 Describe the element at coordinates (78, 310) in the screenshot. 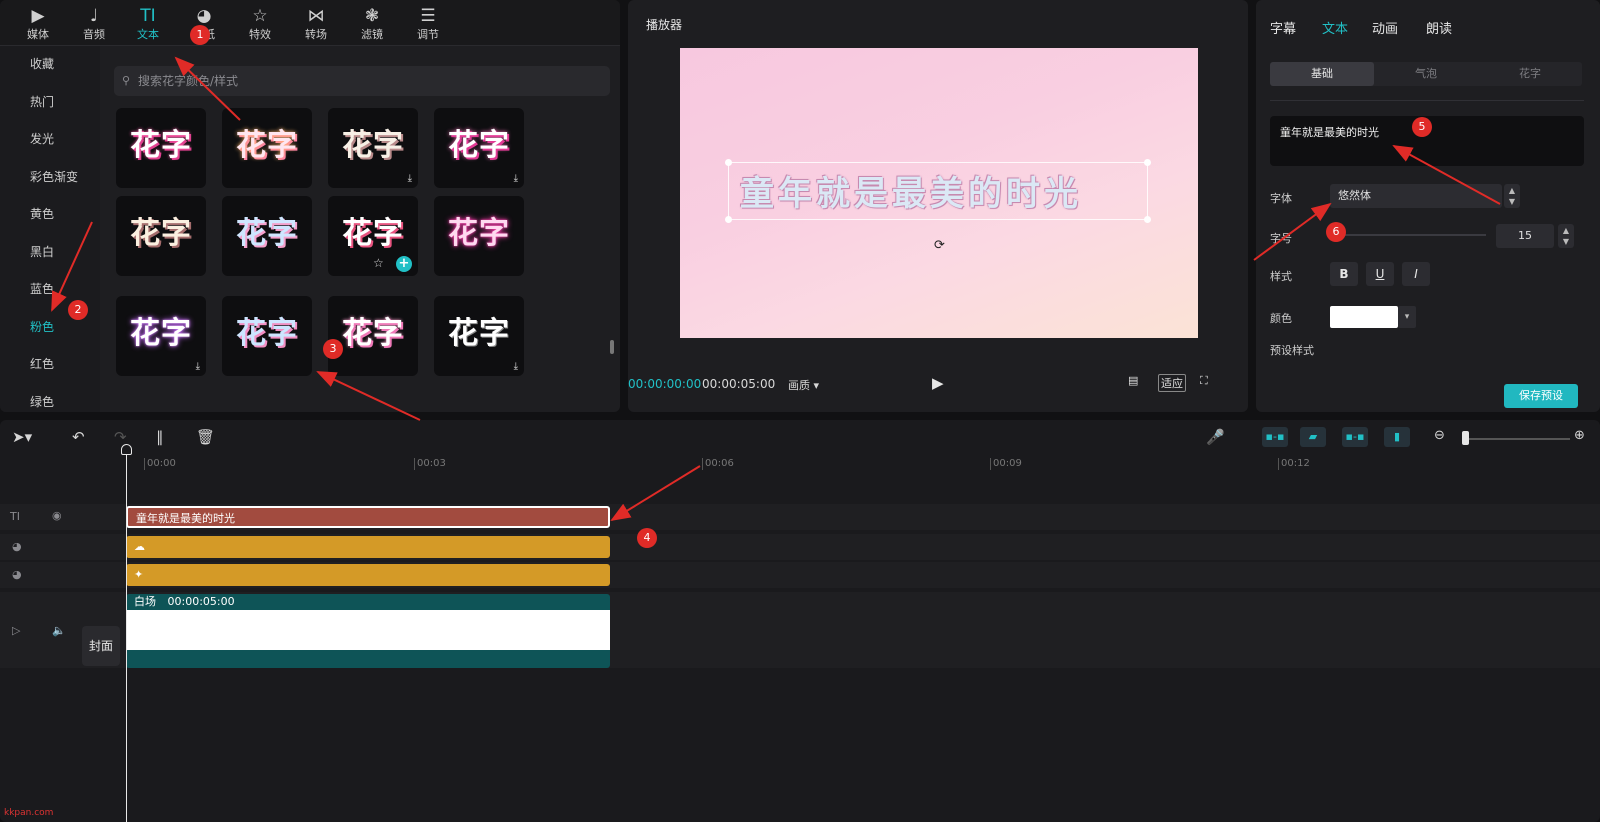

I see `annotation-badge-2: 2` at that location.